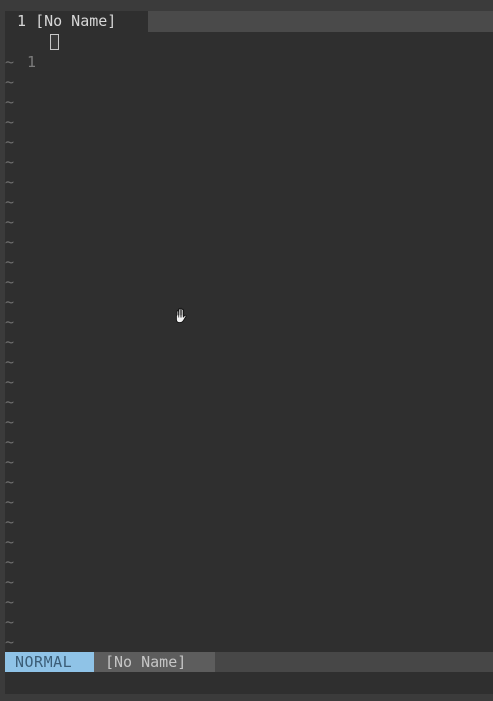 This screenshot has width=493, height=701. I want to click on tabline: 1 [No Name], so click(249, 21).